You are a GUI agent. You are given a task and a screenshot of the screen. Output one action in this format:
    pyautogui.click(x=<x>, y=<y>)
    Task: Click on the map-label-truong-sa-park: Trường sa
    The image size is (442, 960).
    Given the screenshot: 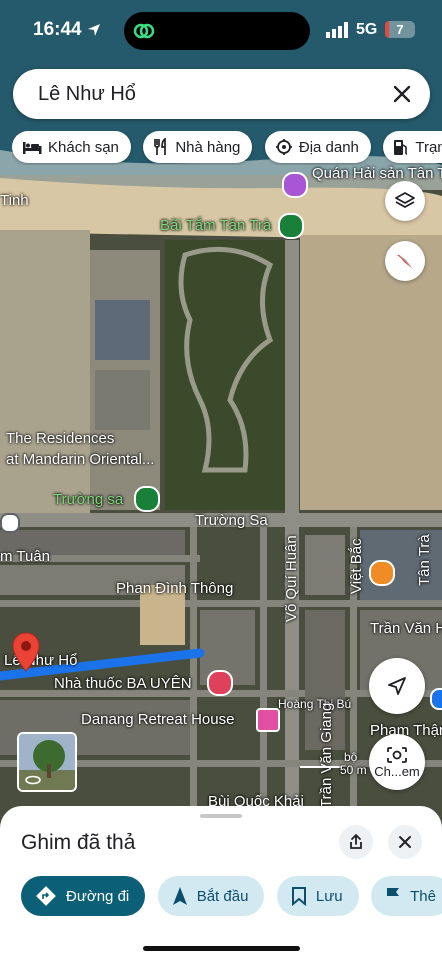 What is the action you would take?
    pyautogui.click(x=88, y=499)
    